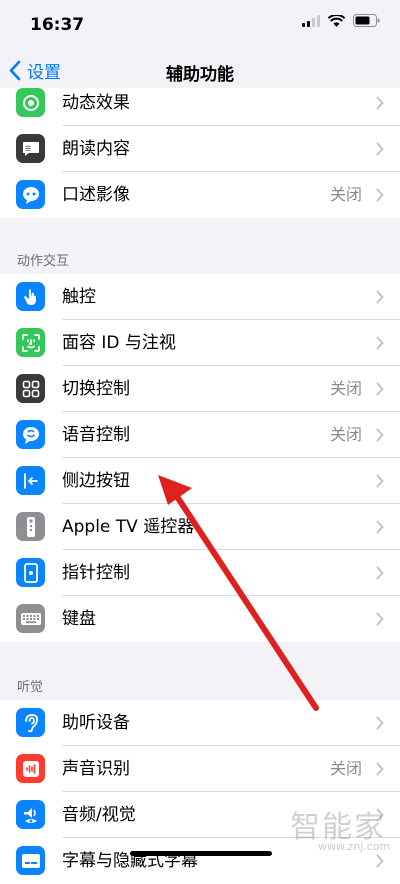 This screenshot has width=400, height=884. I want to click on hand-touch-icon, so click(30, 296).